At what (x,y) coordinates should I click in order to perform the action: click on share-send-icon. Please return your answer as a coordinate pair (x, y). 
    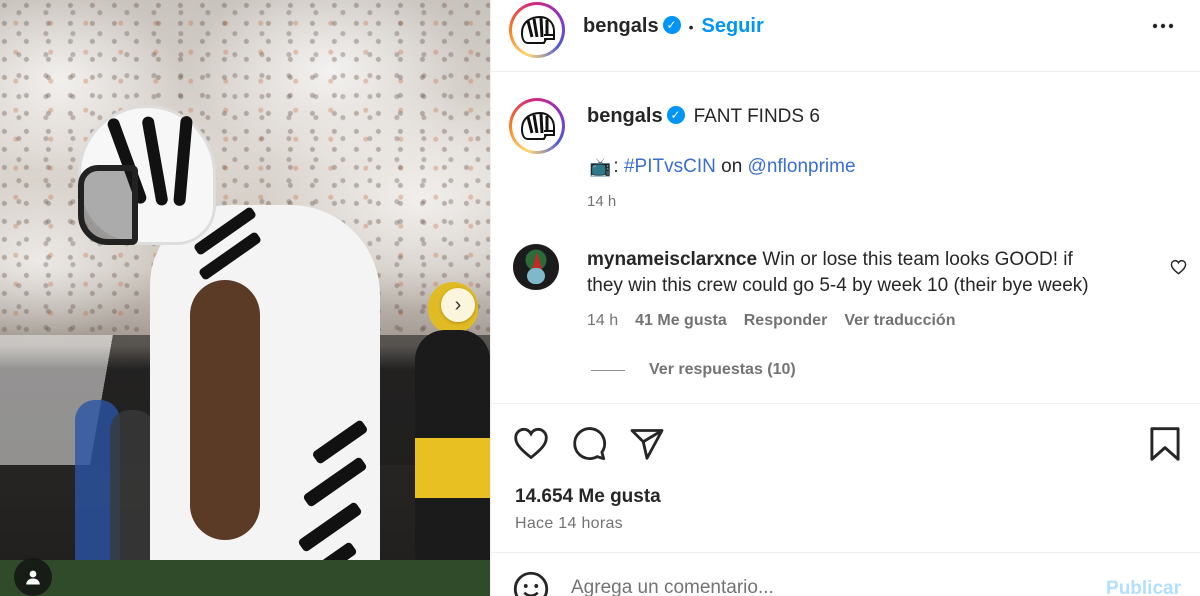
    Looking at the image, I should click on (647, 444).